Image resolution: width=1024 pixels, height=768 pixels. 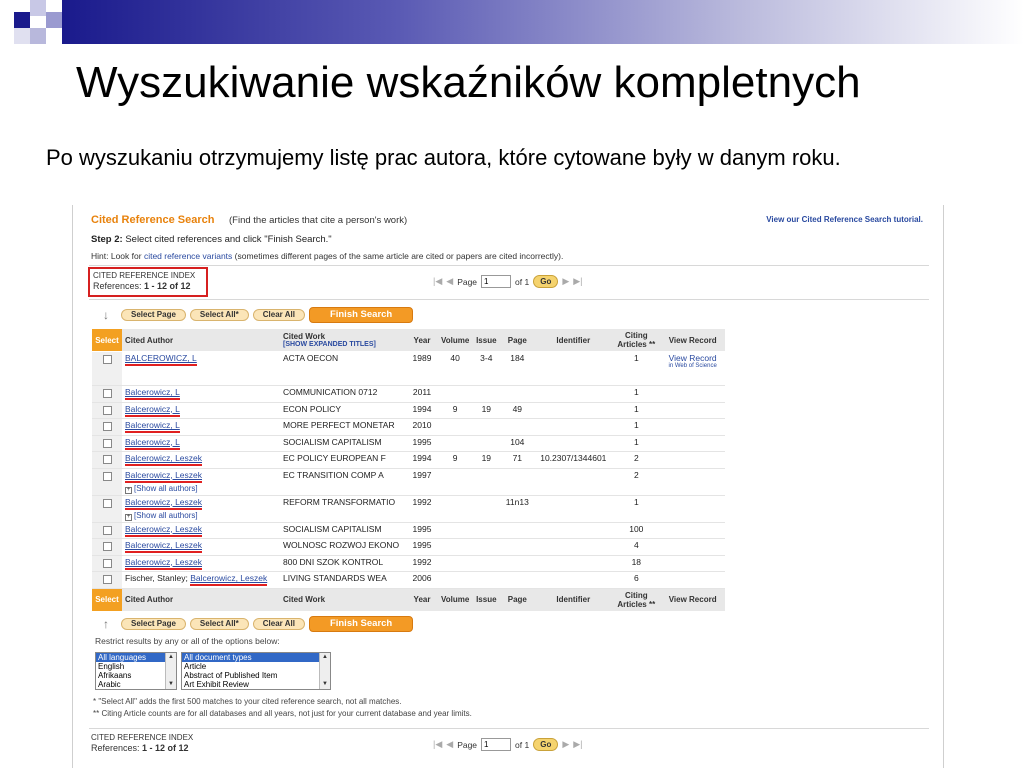 I want to click on list-item: English, so click(x=136, y=666).